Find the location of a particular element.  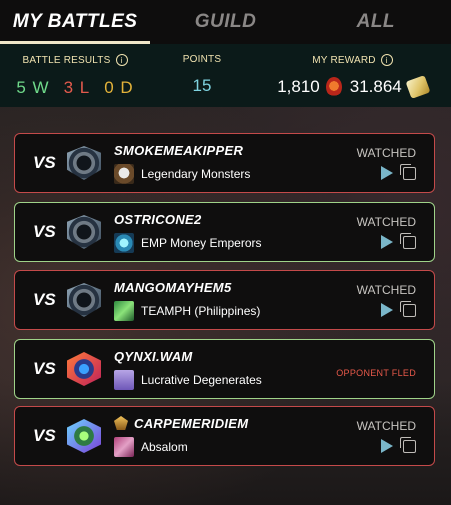

battle-results-label: BATTLE RESULTS is located at coordinates (66, 60).